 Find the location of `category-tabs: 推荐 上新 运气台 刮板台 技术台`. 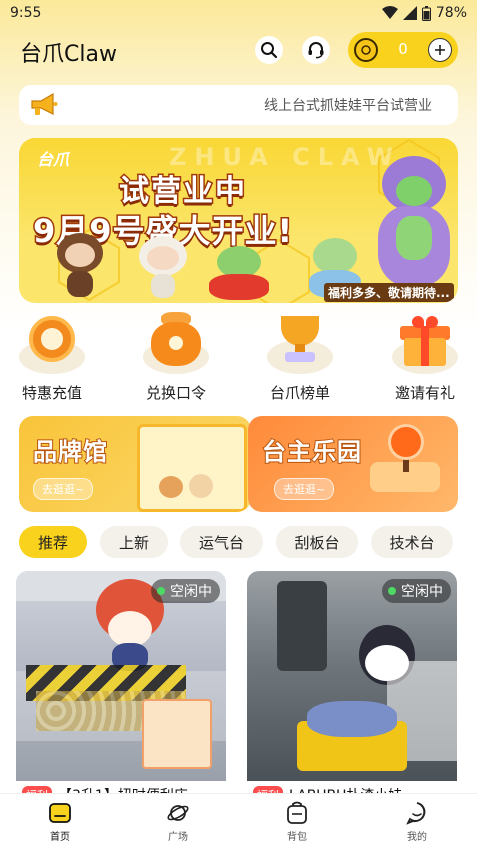

category-tabs: 推荐 上新 运气台 刮板台 技术台 is located at coordinates (239, 542).